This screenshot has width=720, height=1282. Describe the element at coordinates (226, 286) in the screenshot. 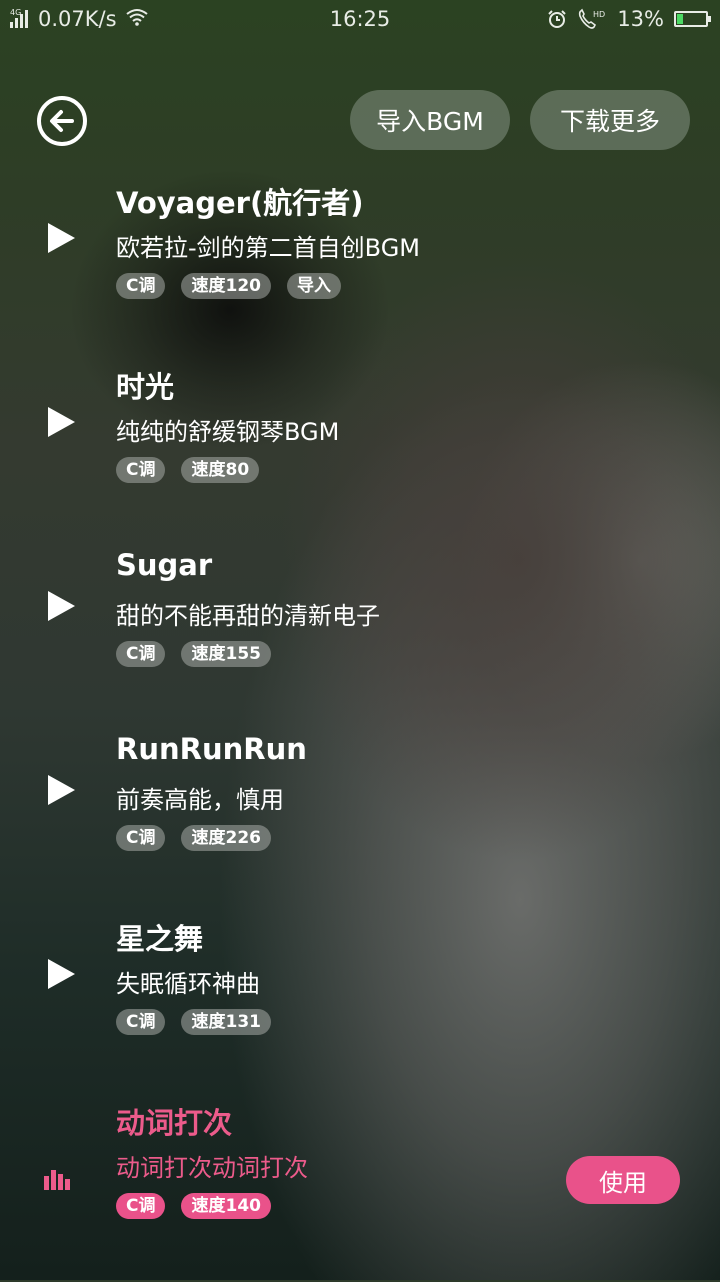

I see `track-tag: 速度120` at that location.